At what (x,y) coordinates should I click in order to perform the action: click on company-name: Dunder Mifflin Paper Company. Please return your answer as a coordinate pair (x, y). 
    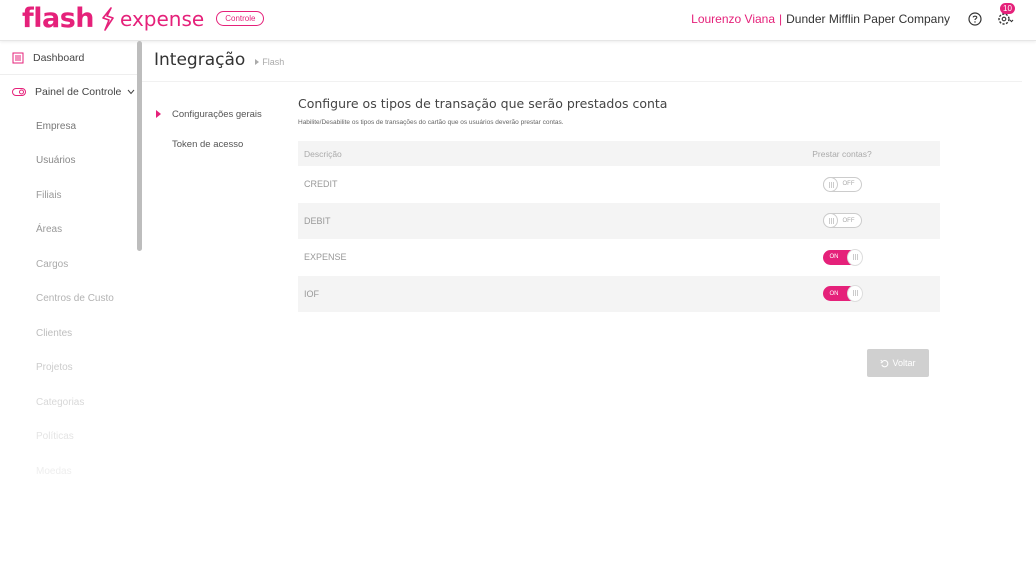
    Looking at the image, I should click on (868, 19).